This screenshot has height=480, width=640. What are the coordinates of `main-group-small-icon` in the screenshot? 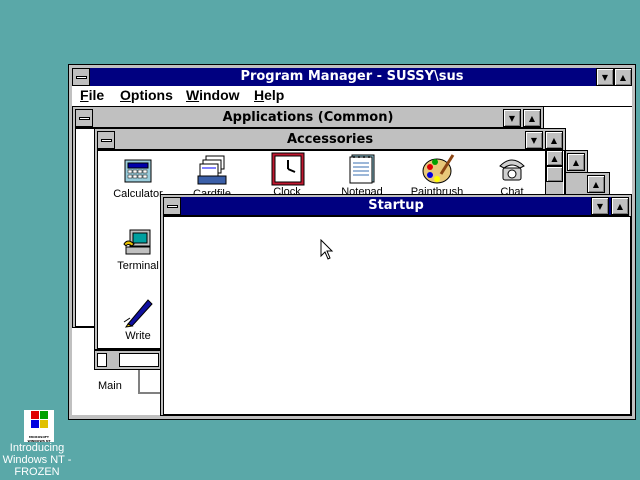 It's located at (102, 360).